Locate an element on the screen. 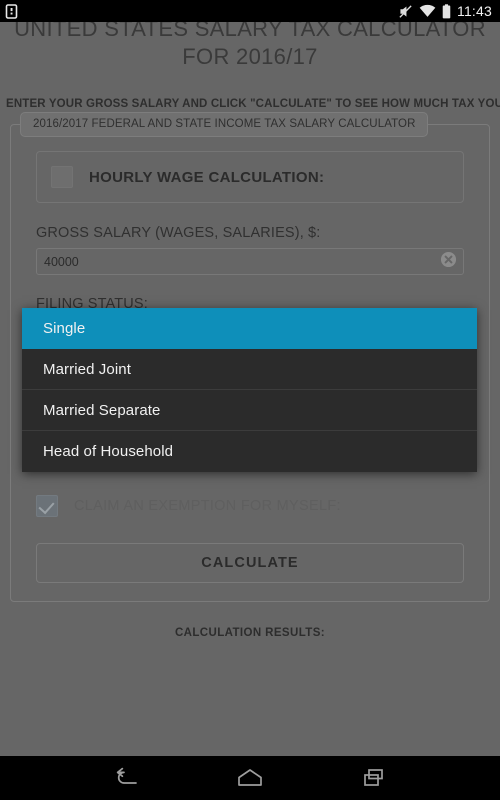 This screenshot has width=500, height=800. dropdown-option-single: Single is located at coordinates (249, 328).